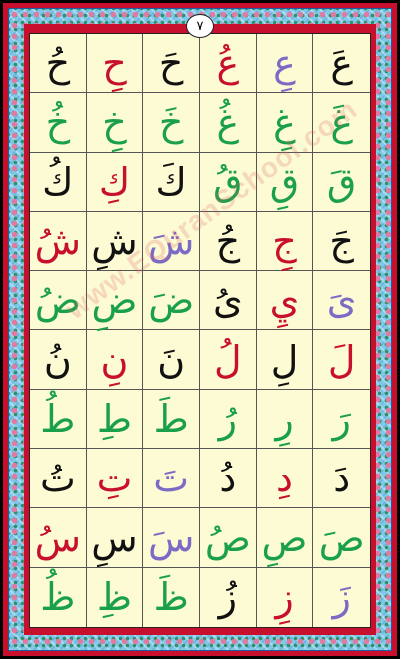 This screenshot has height=659, width=400. What do you see at coordinates (341, 123) in the screenshot?
I see `letter-cell: غَ` at bounding box center [341, 123].